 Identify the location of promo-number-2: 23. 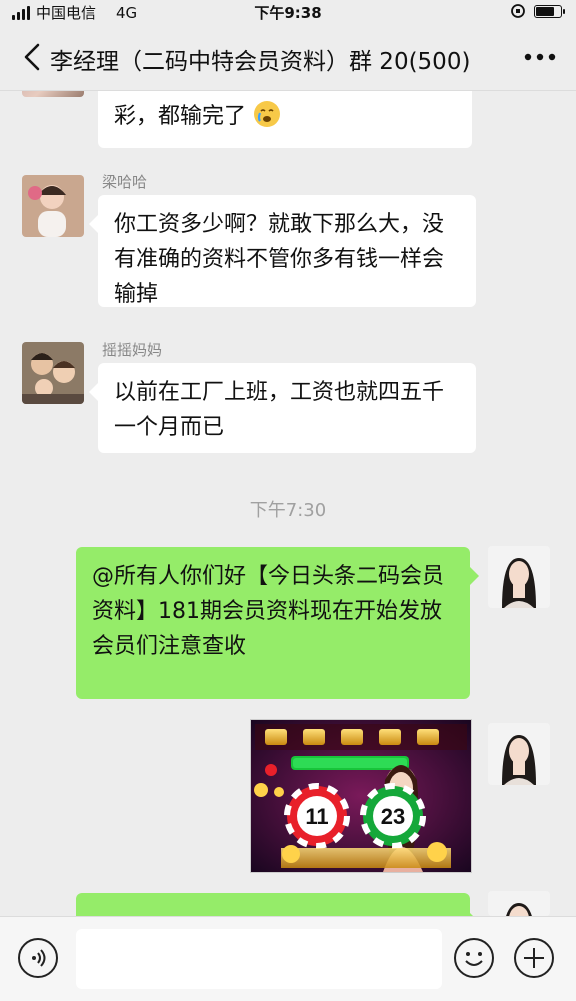
(393, 816).